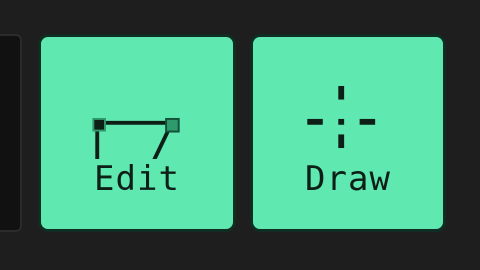 Image resolution: width=480 pixels, height=270 pixels. Describe the element at coordinates (136, 138) in the screenshot. I see `edit-polygon-icon` at that location.